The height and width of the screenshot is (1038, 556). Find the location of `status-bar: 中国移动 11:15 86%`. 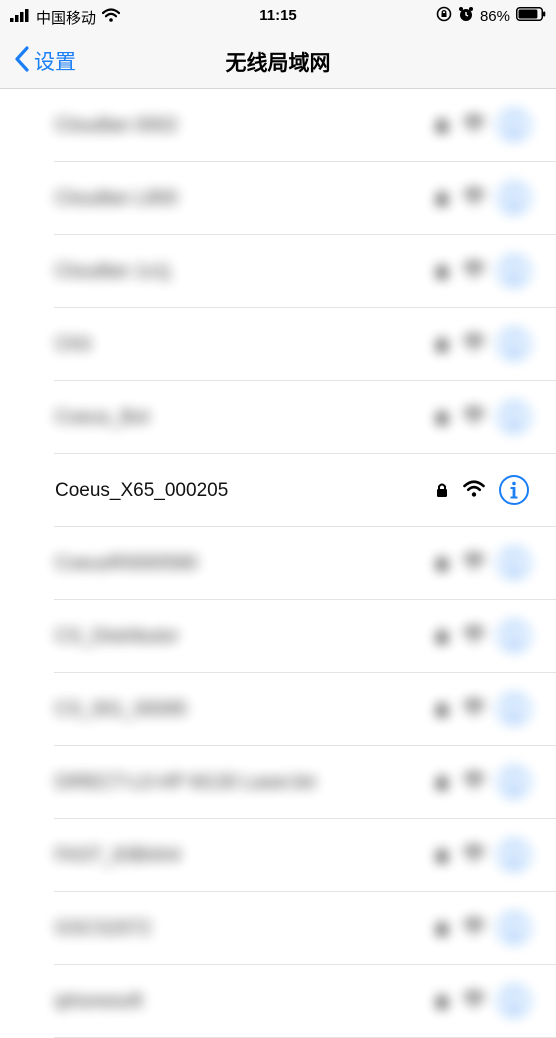

status-bar: 中国移动 11:15 86% is located at coordinates (278, 17).